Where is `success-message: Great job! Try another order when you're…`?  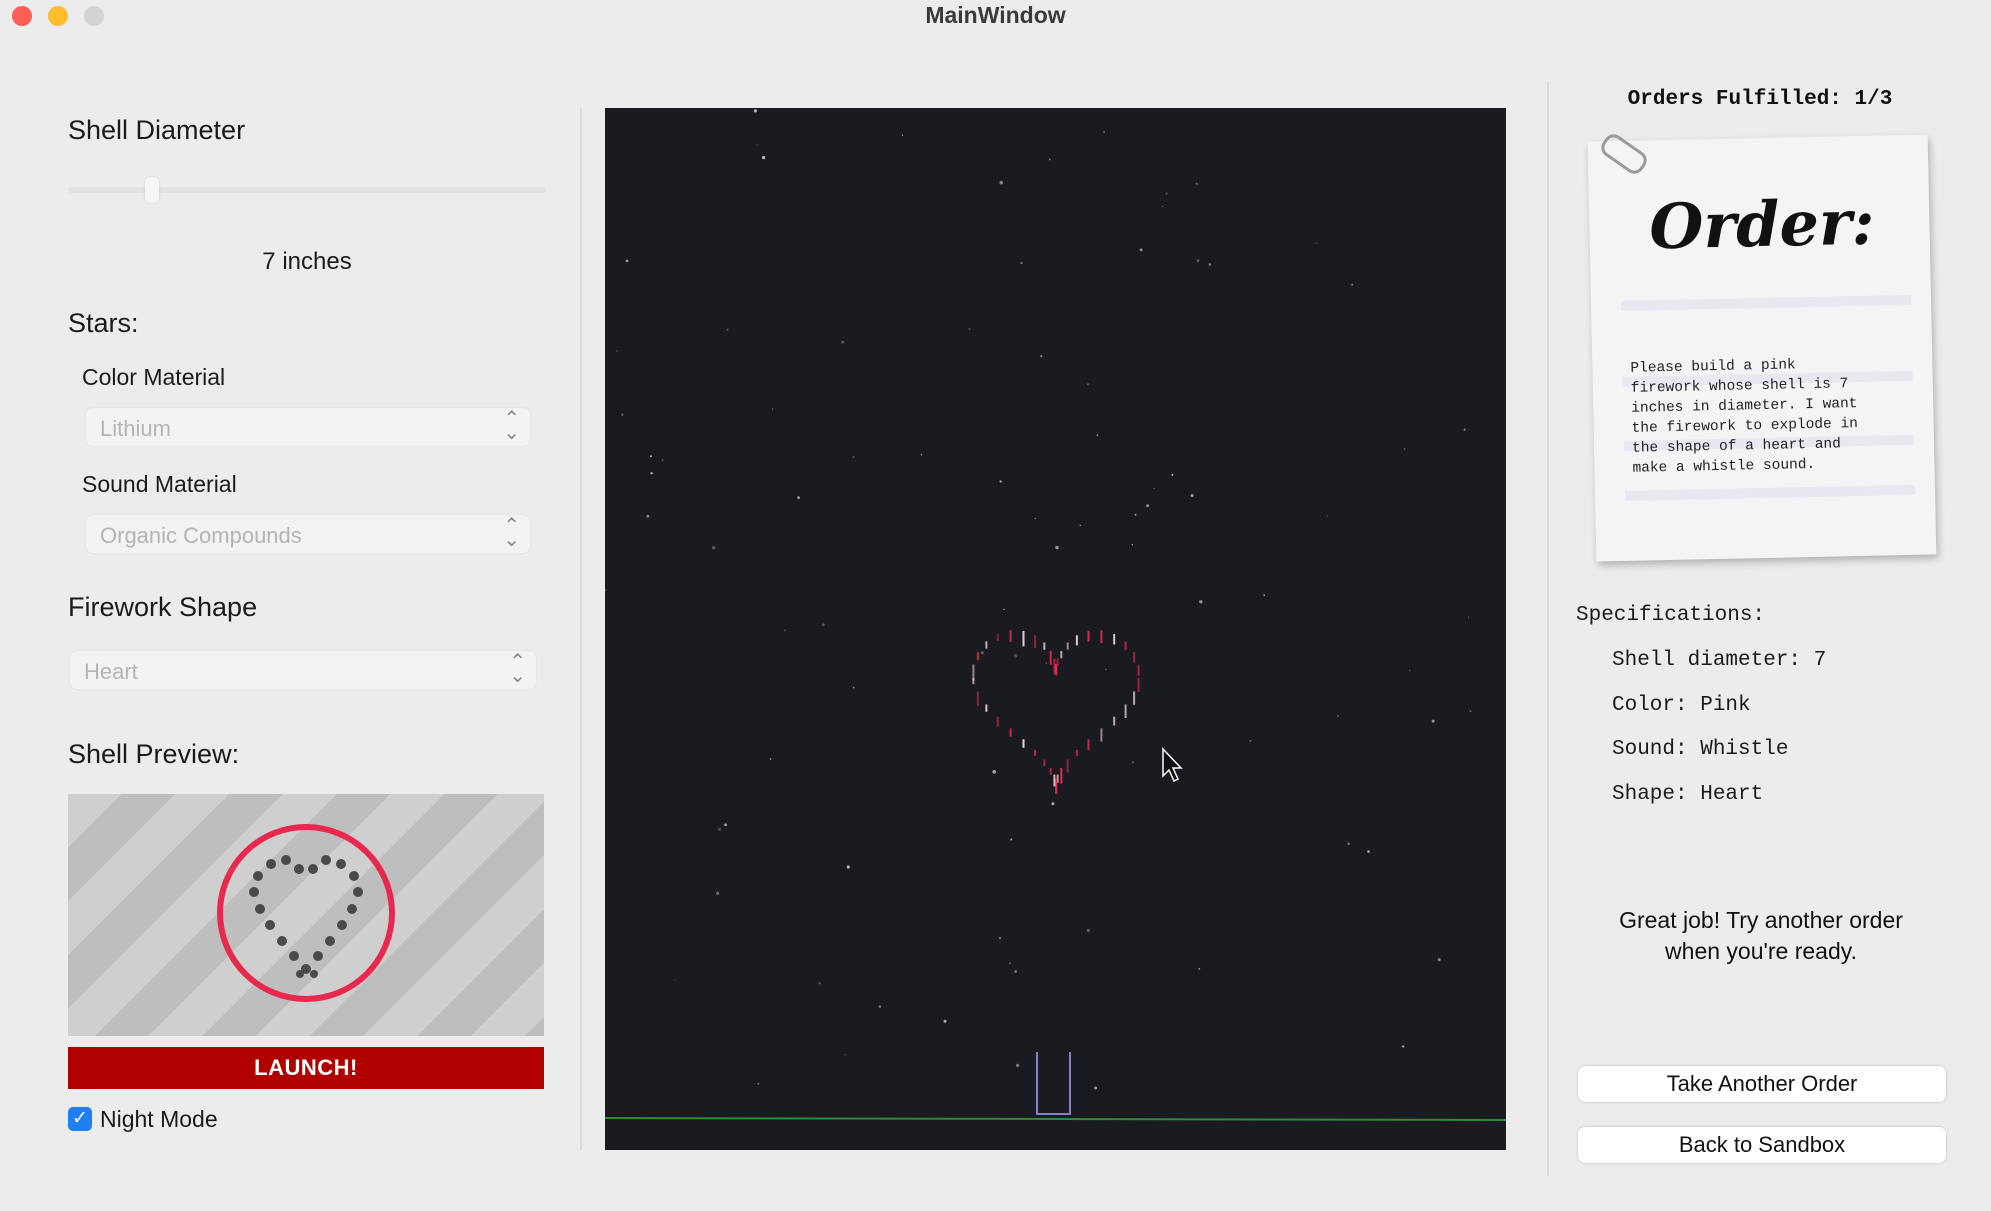 success-message: Great job! Try another order when you're… is located at coordinates (1761, 936).